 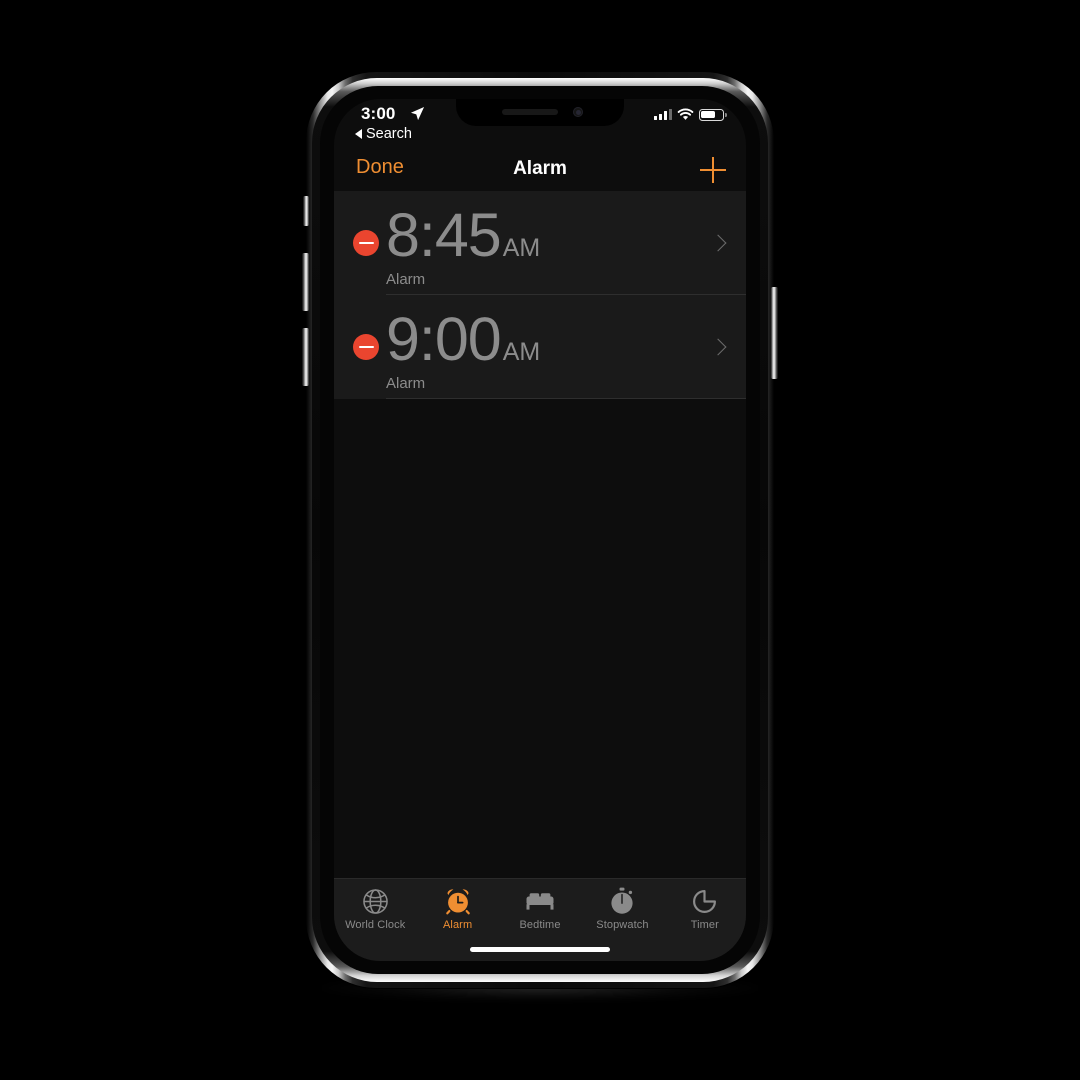 I want to click on battery-icon, so click(x=713, y=114).